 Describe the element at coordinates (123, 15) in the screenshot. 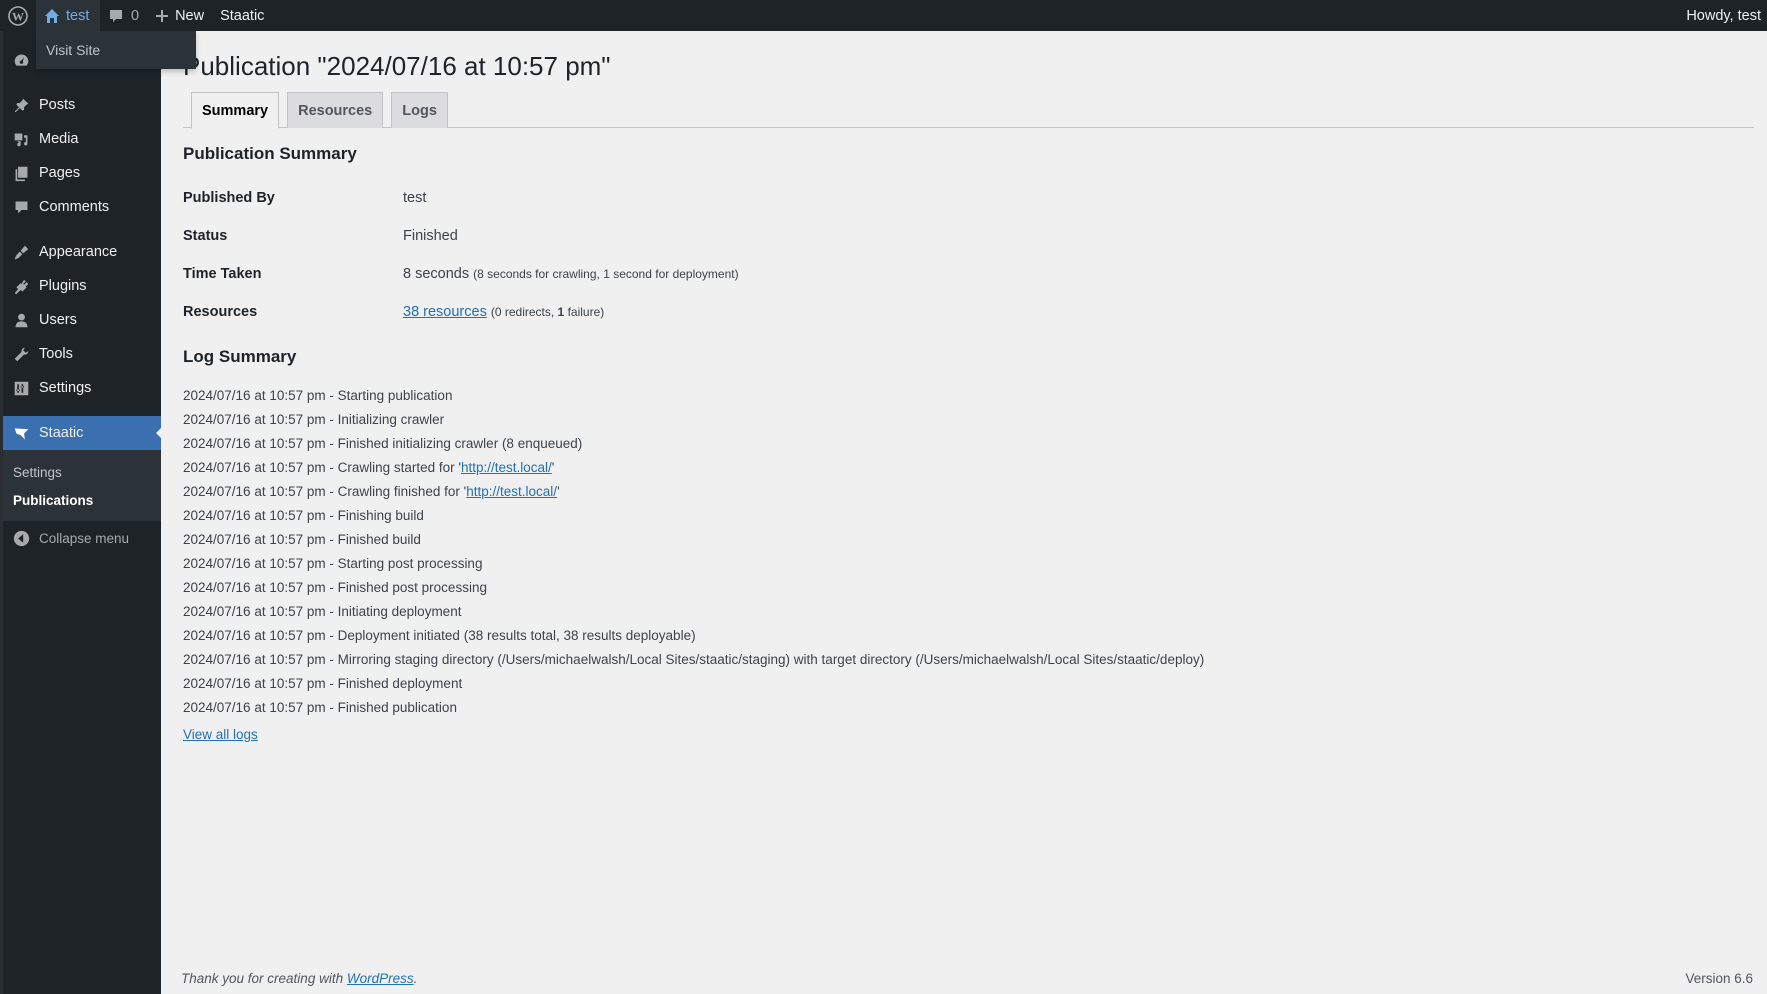

I see `comments-menu: 0` at that location.